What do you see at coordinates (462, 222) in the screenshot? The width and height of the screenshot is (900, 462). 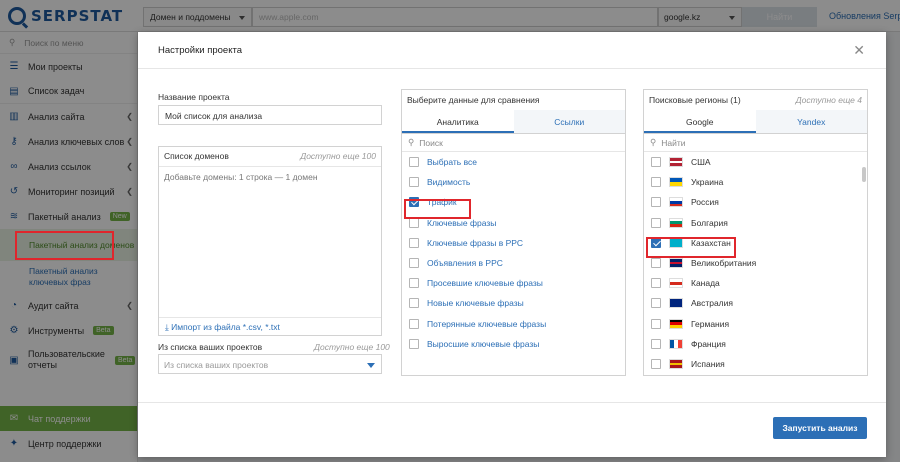 I see `compare-option-label: Ключевые фразы` at bounding box center [462, 222].